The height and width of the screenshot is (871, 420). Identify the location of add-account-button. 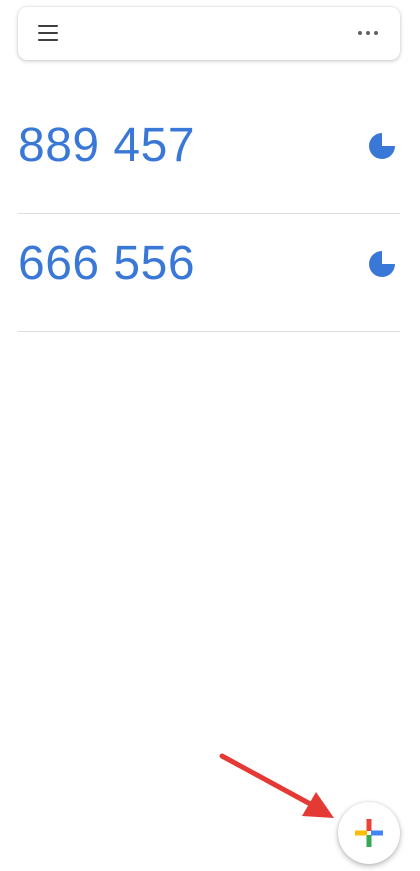
(369, 833).